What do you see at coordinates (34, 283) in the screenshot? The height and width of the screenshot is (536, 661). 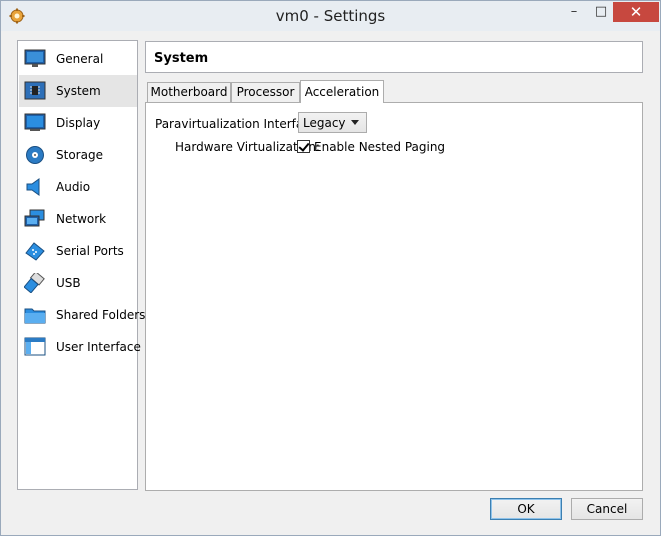 I see `usb-icon` at bounding box center [34, 283].